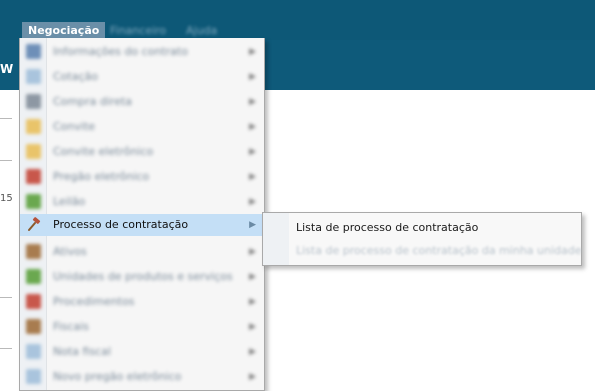  Describe the element at coordinates (75, 76) in the screenshot. I see `menu-item-label: Cotação` at that location.